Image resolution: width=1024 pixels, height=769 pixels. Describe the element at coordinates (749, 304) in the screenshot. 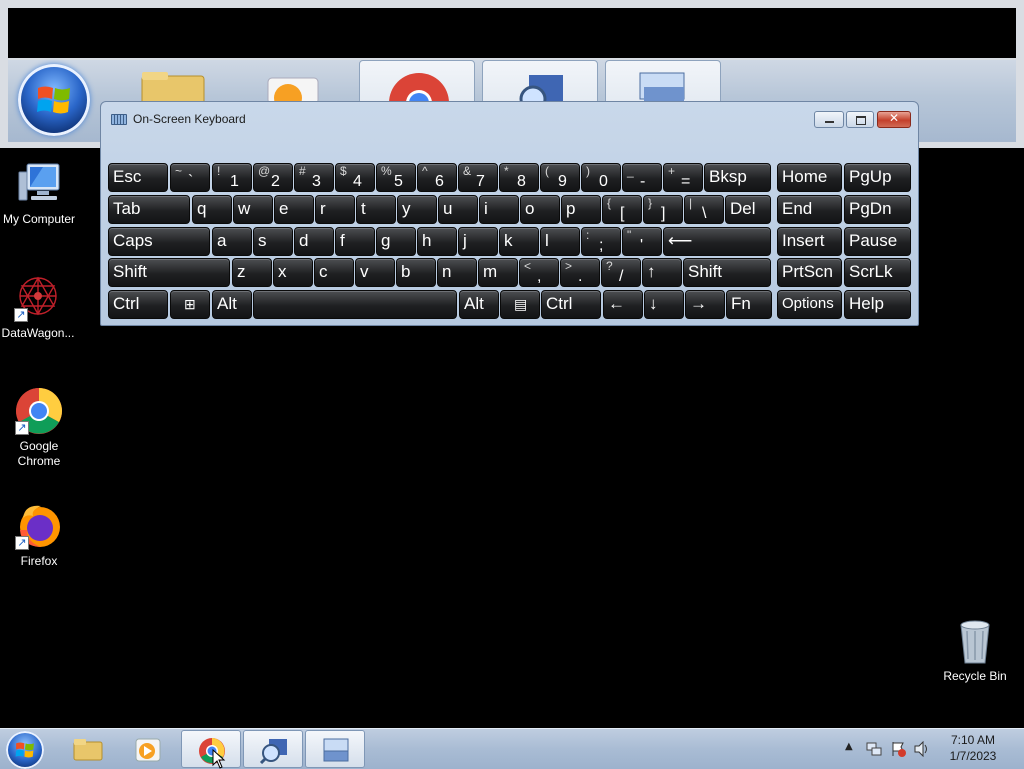

I see `key-fn: Fn` at that location.